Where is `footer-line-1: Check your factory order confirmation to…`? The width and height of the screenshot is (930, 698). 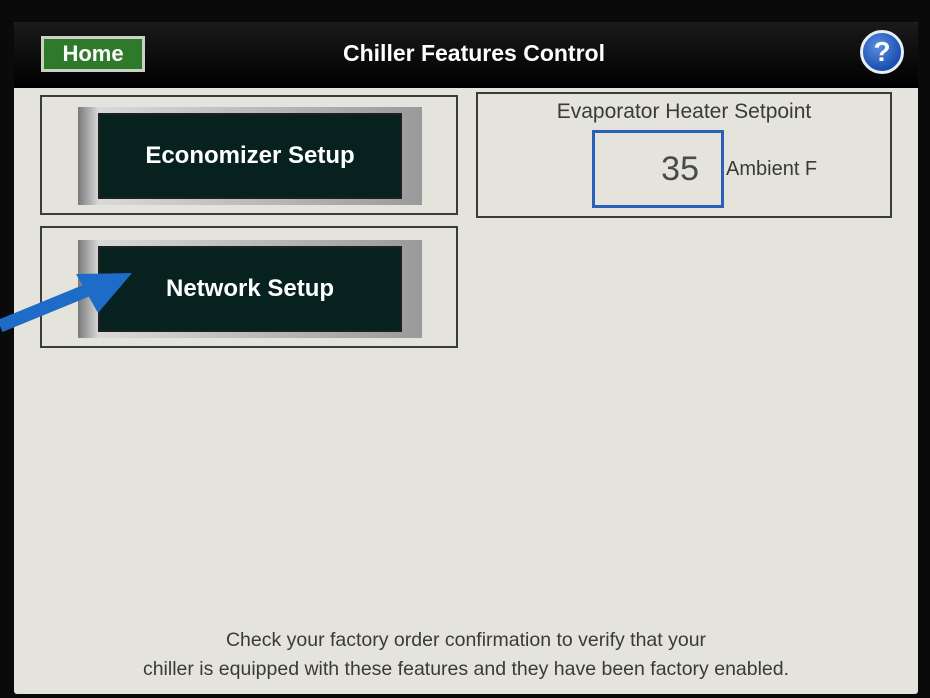 footer-line-1: Check your factory order confirmation to… is located at coordinates (466, 640).